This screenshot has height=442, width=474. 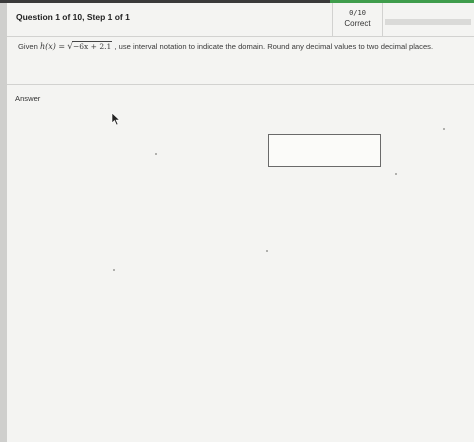 I want to click on score-box: 0/10 Correct, so click(x=357, y=19).